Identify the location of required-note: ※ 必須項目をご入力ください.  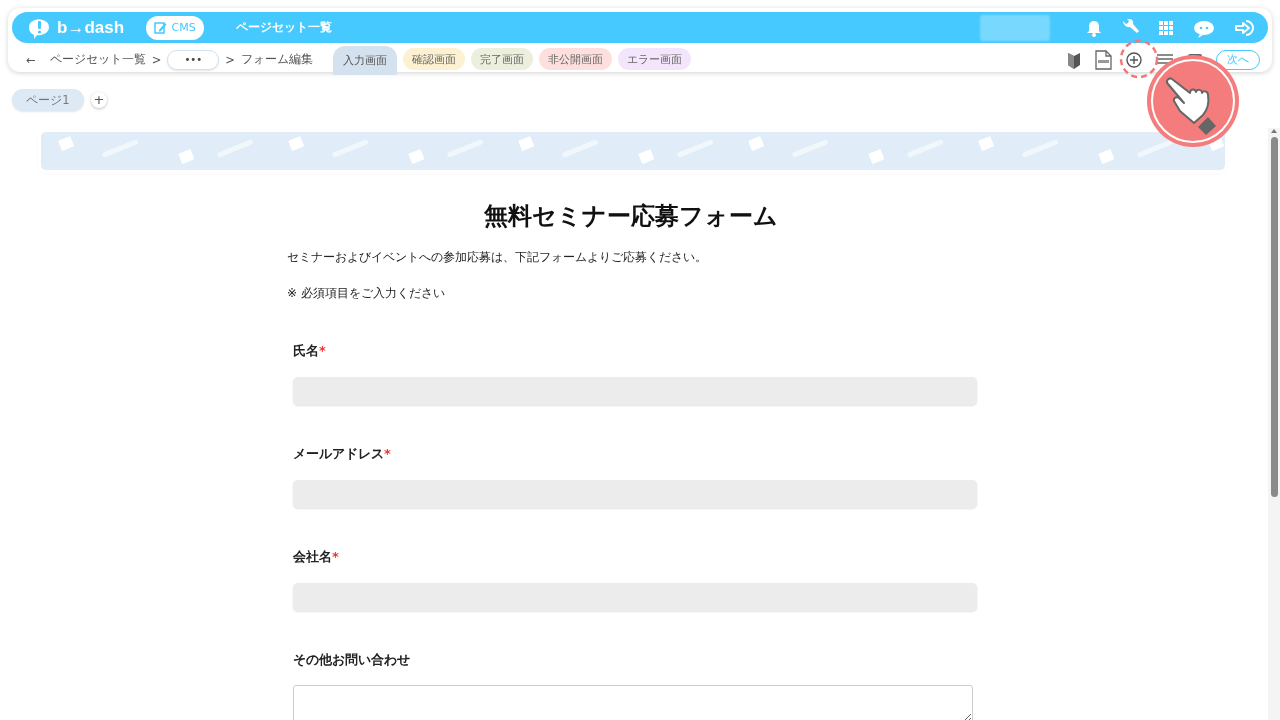
(366, 293).